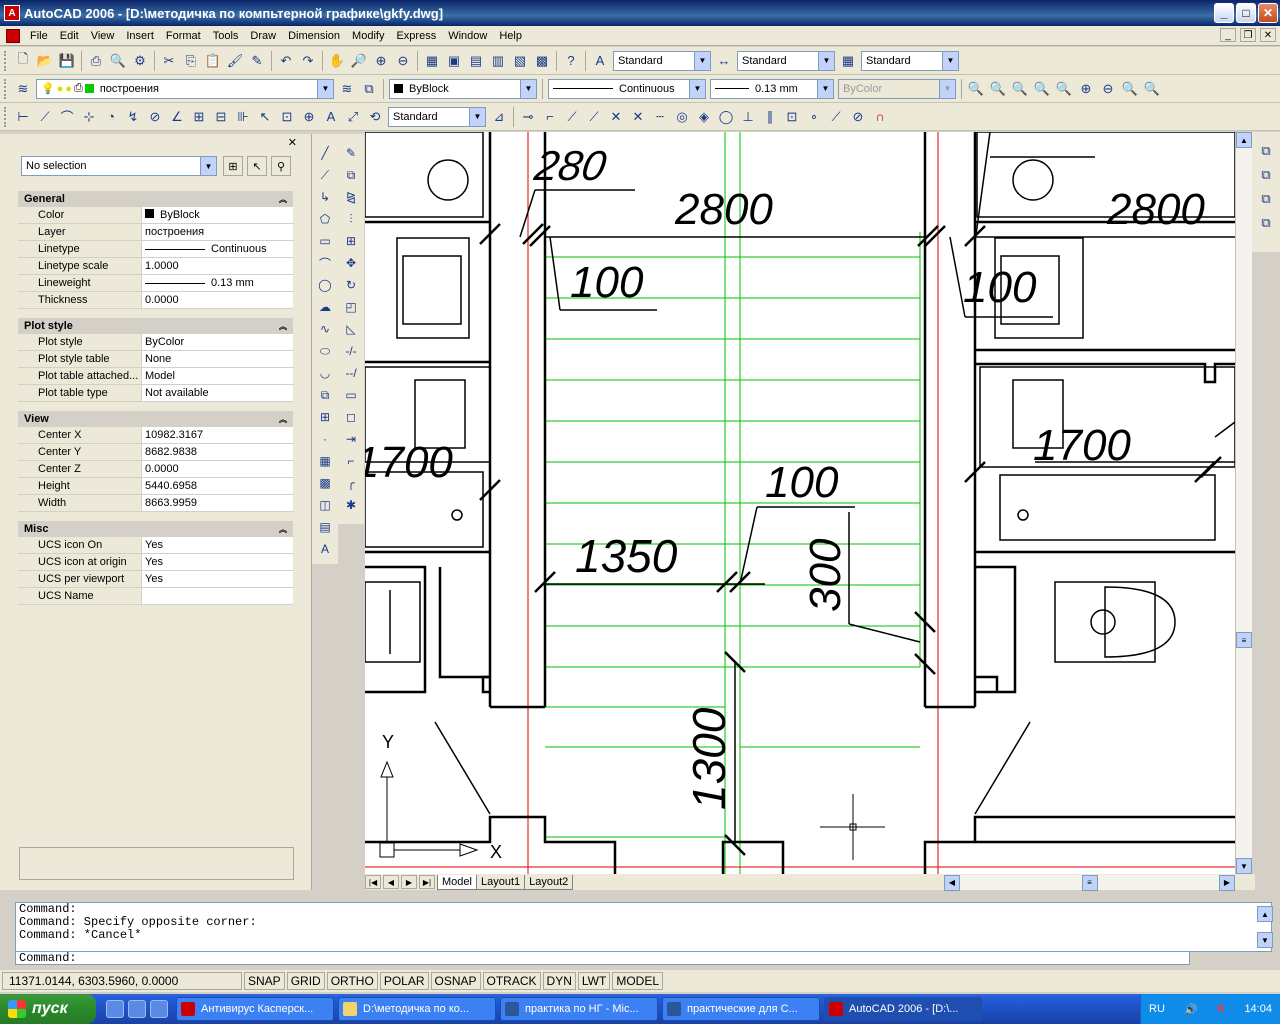  Describe the element at coordinates (549, 882) in the screenshot. I see `tab-layout2: Layout2` at that location.